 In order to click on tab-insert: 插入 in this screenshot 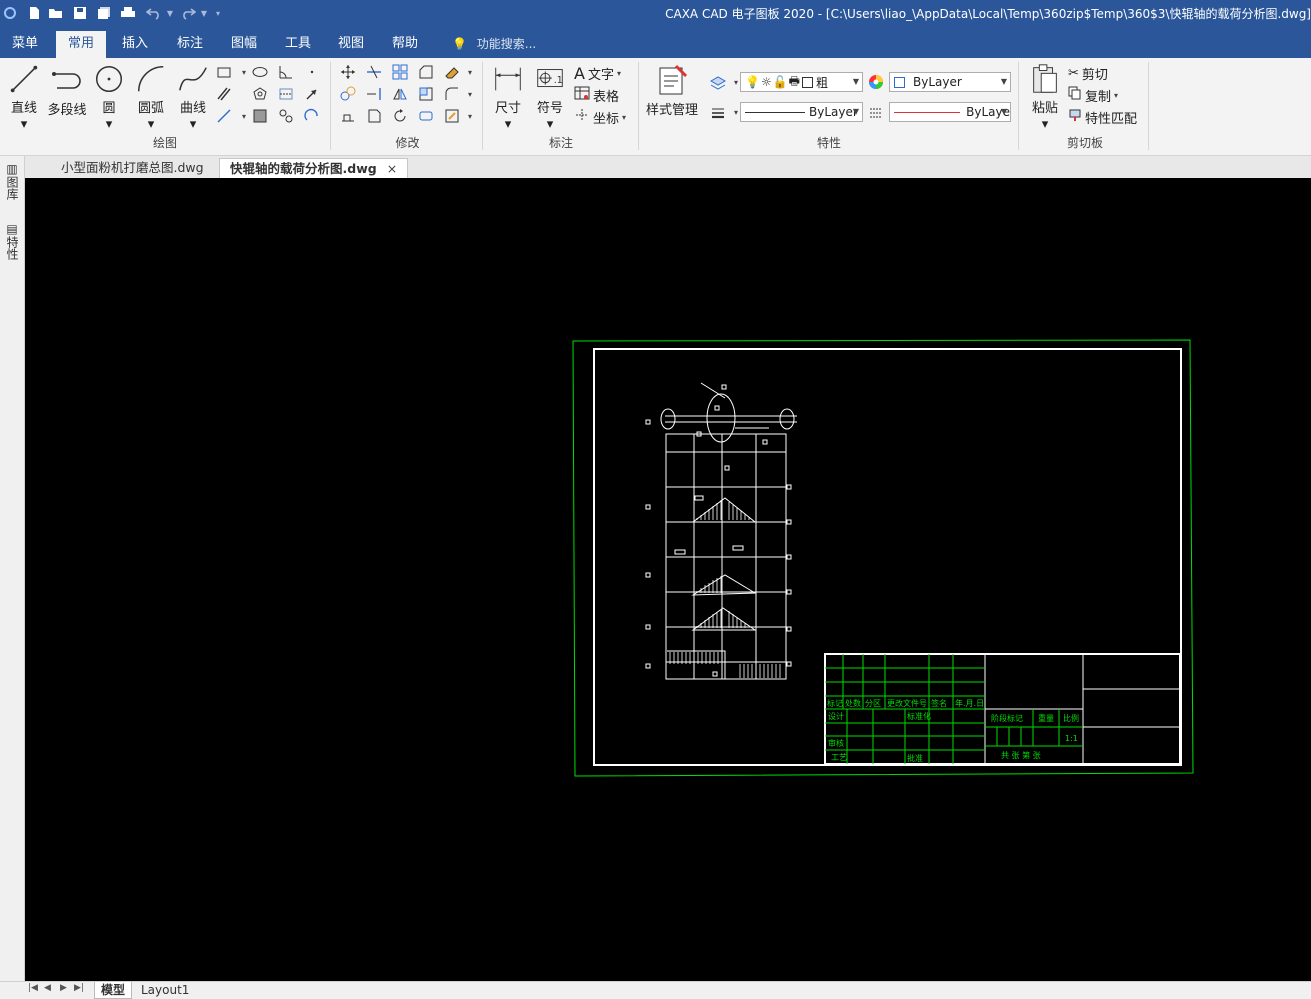, I will do `click(135, 44)`.